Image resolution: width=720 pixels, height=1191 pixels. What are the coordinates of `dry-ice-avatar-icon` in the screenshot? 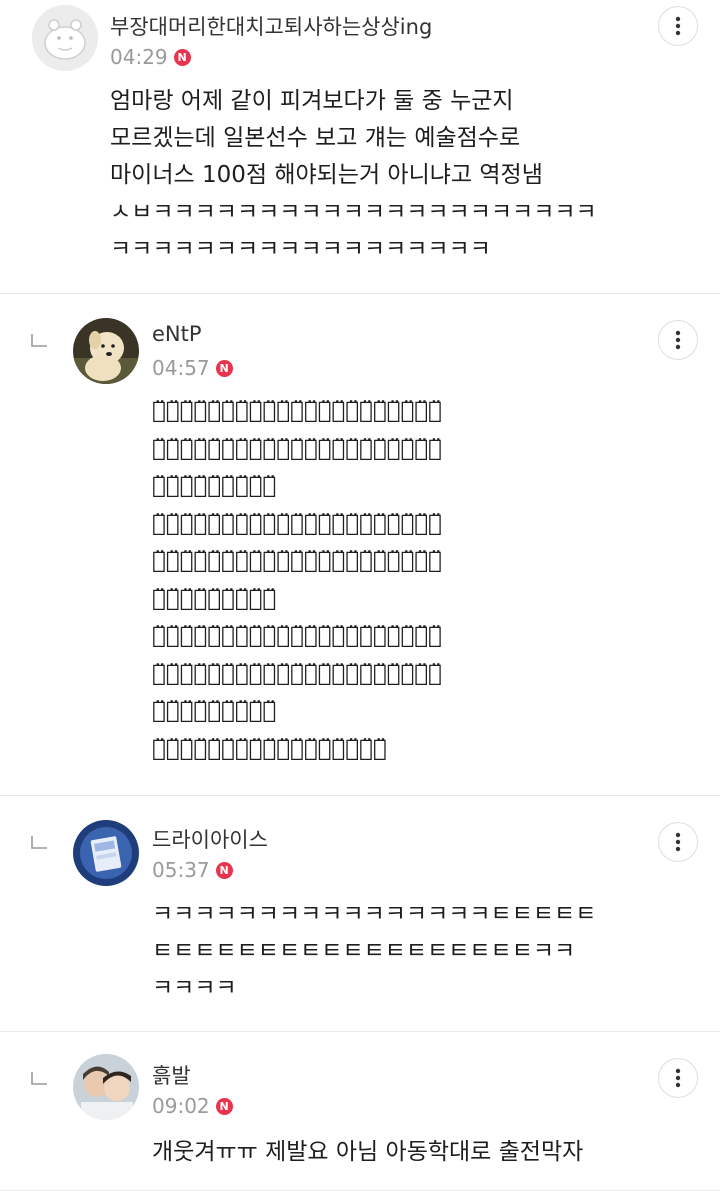 It's located at (106, 853).